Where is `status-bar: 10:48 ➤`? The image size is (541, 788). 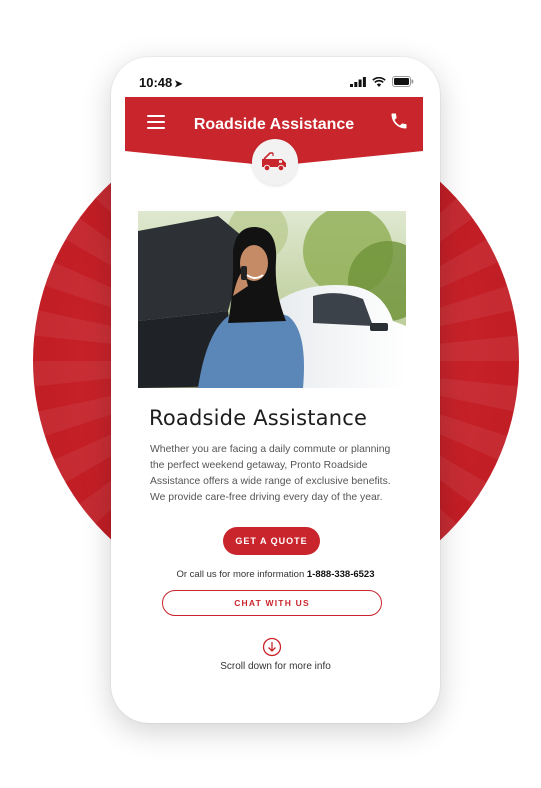
status-bar: 10:48 ➤ is located at coordinates (275, 78).